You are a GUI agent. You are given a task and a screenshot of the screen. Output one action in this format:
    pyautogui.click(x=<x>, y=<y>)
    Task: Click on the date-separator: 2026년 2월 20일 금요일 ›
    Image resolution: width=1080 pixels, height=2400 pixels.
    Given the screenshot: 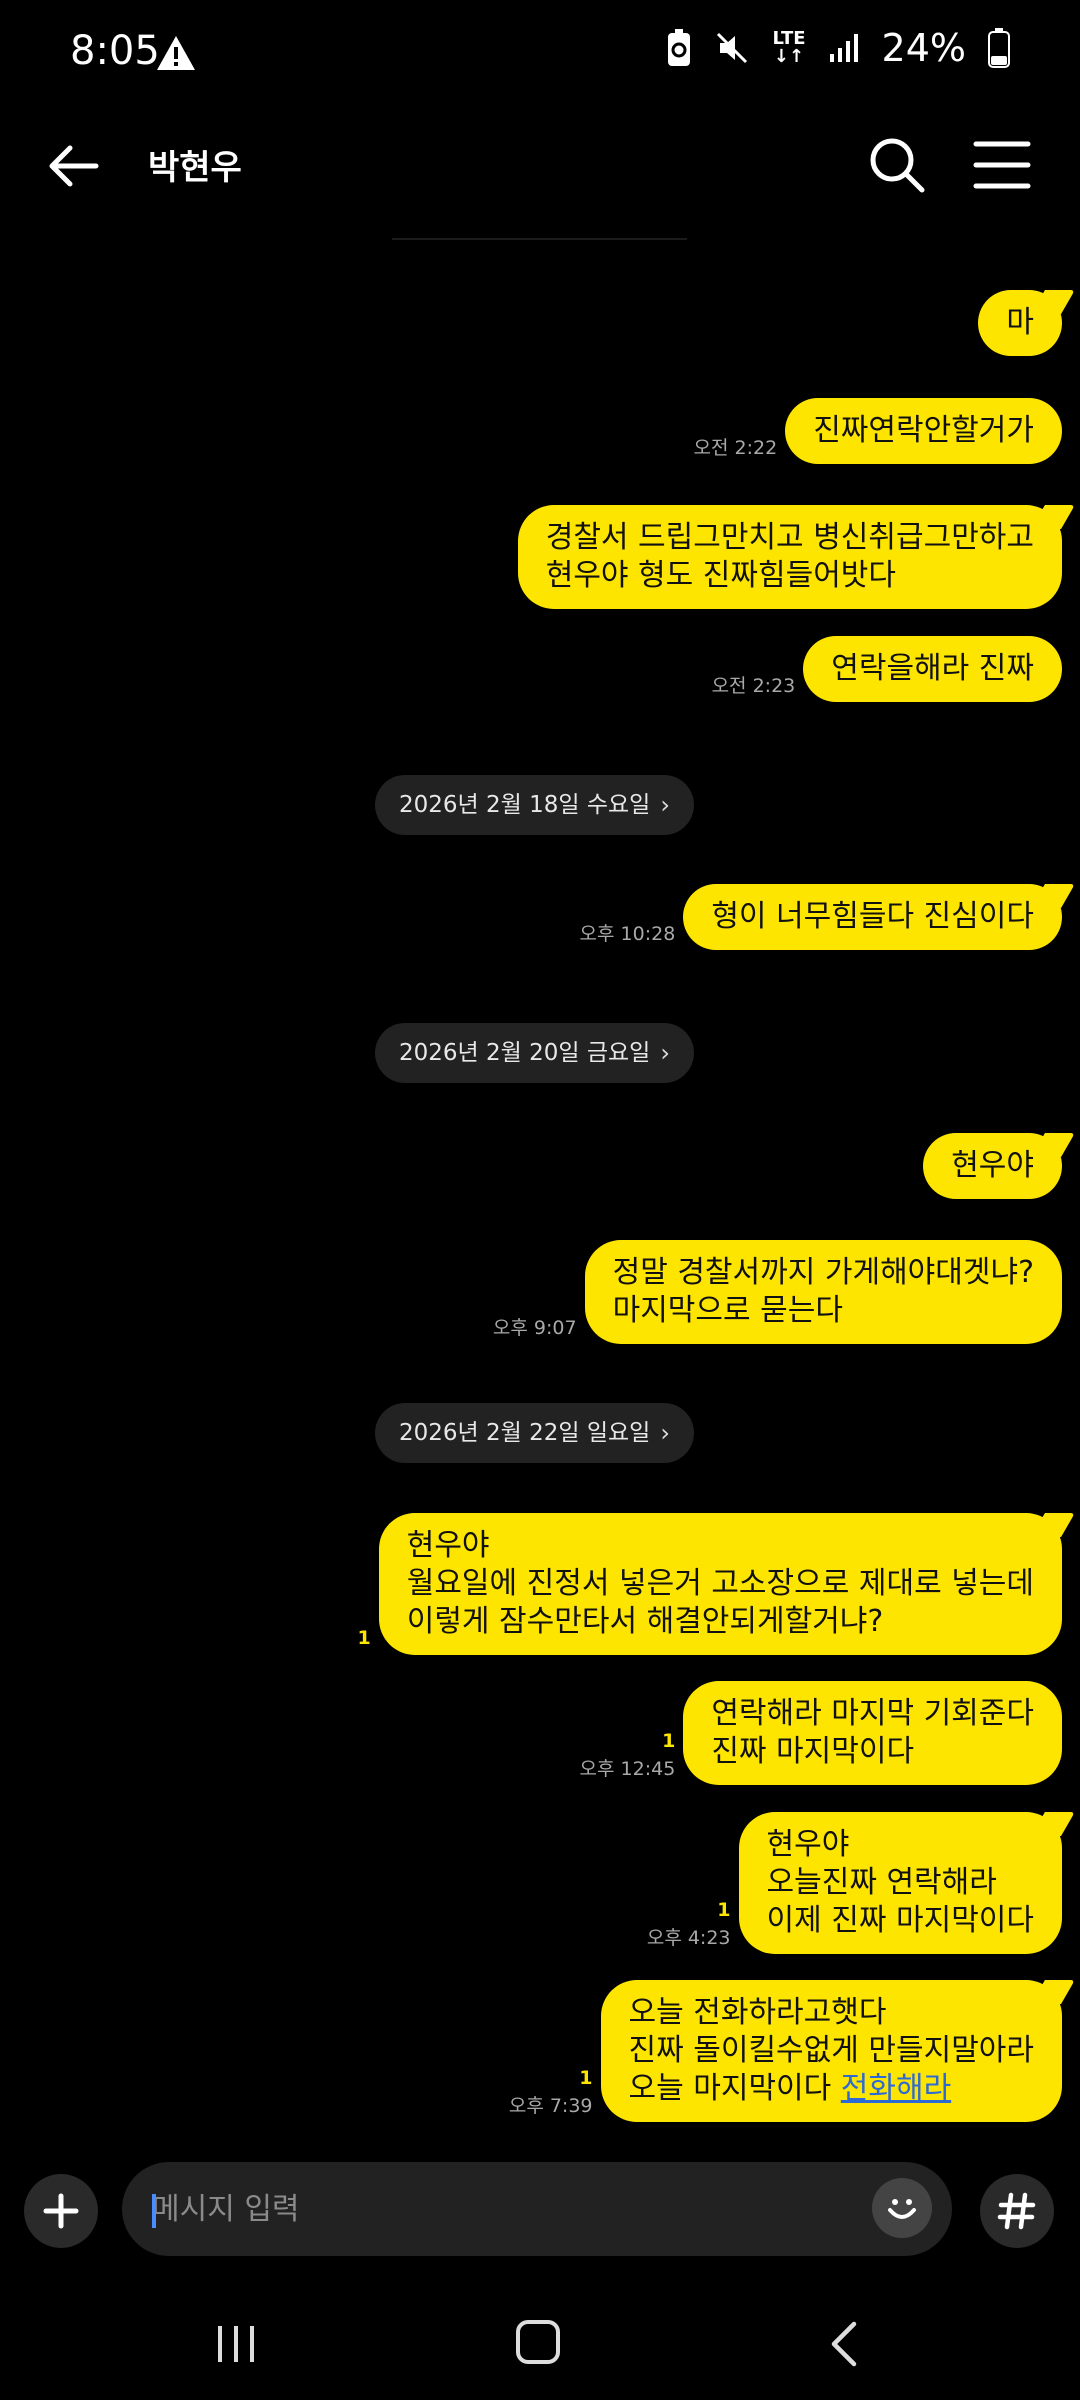 What is the action you would take?
    pyautogui.click(x=534, y=1053)
    